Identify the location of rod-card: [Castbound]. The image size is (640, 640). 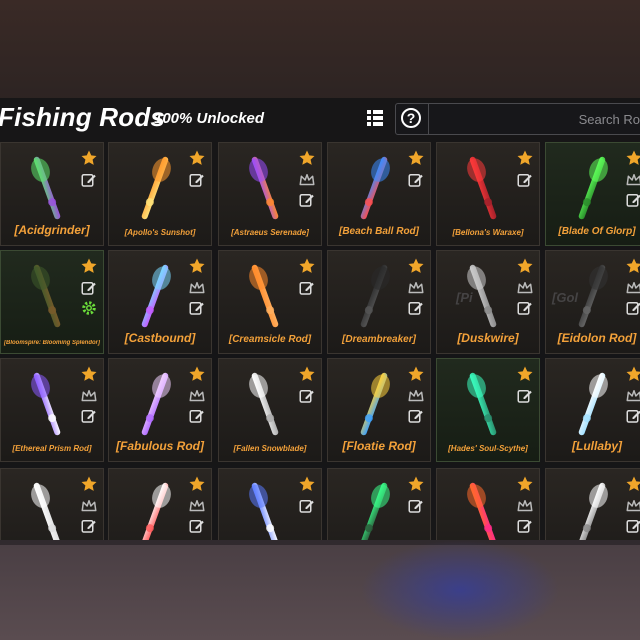
(160, 302).